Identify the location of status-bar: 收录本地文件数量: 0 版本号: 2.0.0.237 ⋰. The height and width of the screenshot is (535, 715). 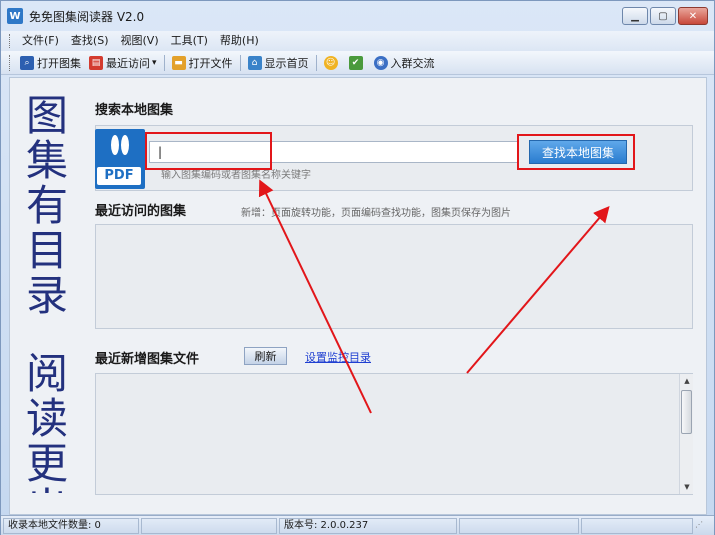
(357, 525).